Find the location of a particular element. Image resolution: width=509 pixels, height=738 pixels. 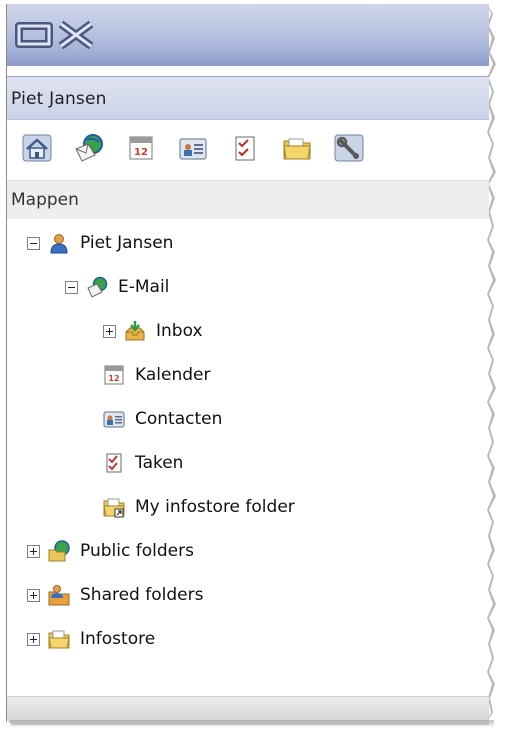

window-shadow is located at coordinates (252, 724).